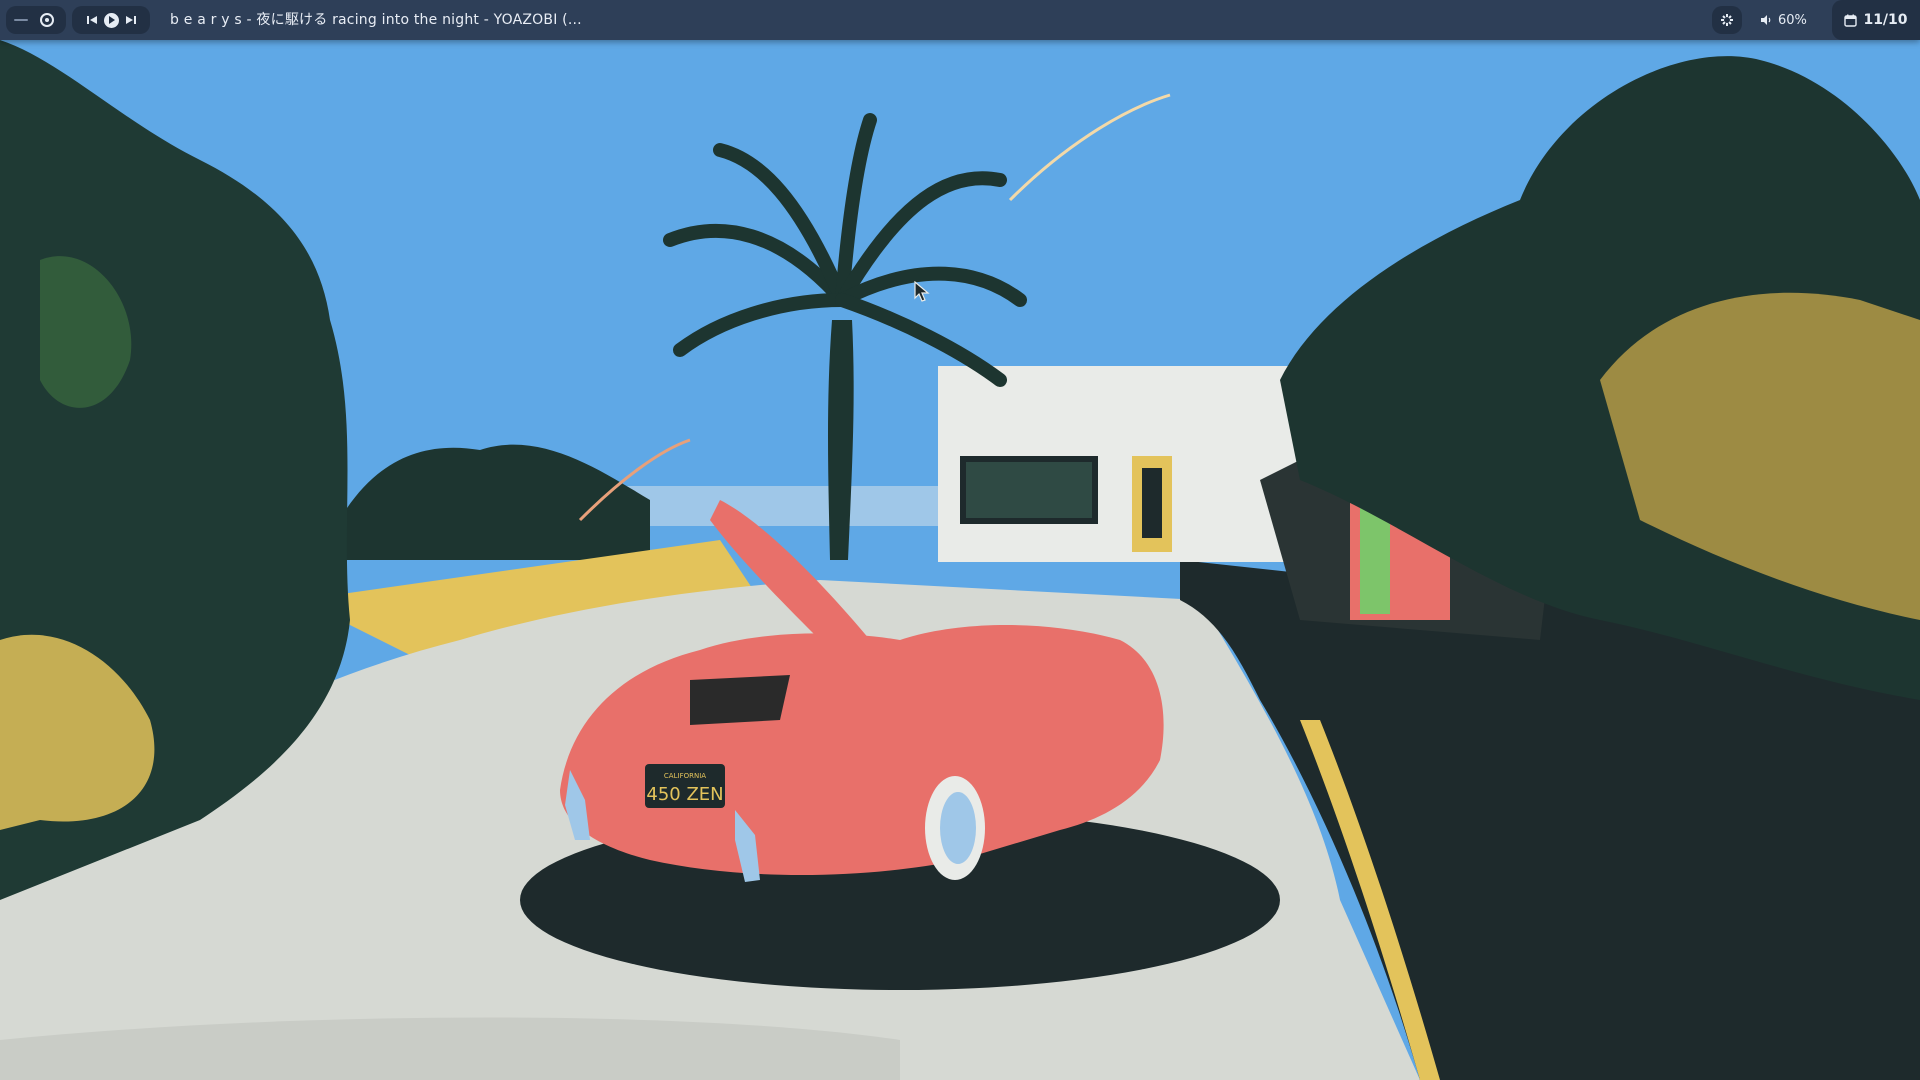 The image size is (1920, 1080). I want to click on workspace-group, so click(36, 20).